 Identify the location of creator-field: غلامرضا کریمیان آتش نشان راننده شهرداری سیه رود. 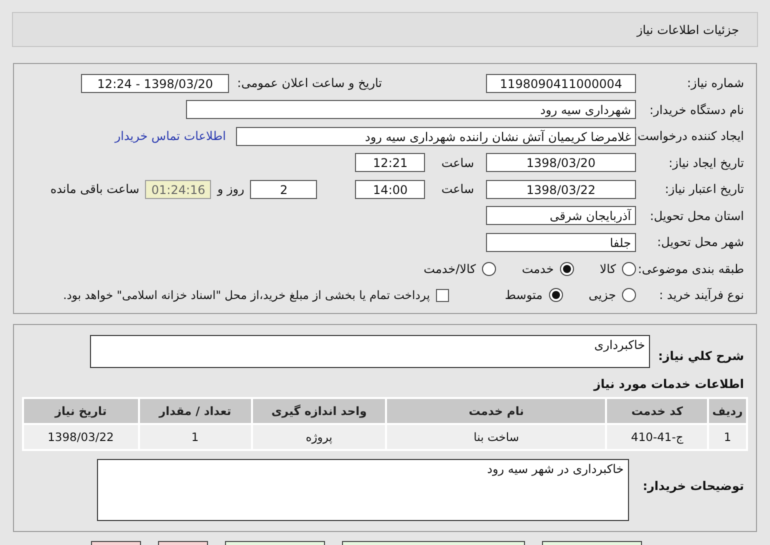
(436, 136).